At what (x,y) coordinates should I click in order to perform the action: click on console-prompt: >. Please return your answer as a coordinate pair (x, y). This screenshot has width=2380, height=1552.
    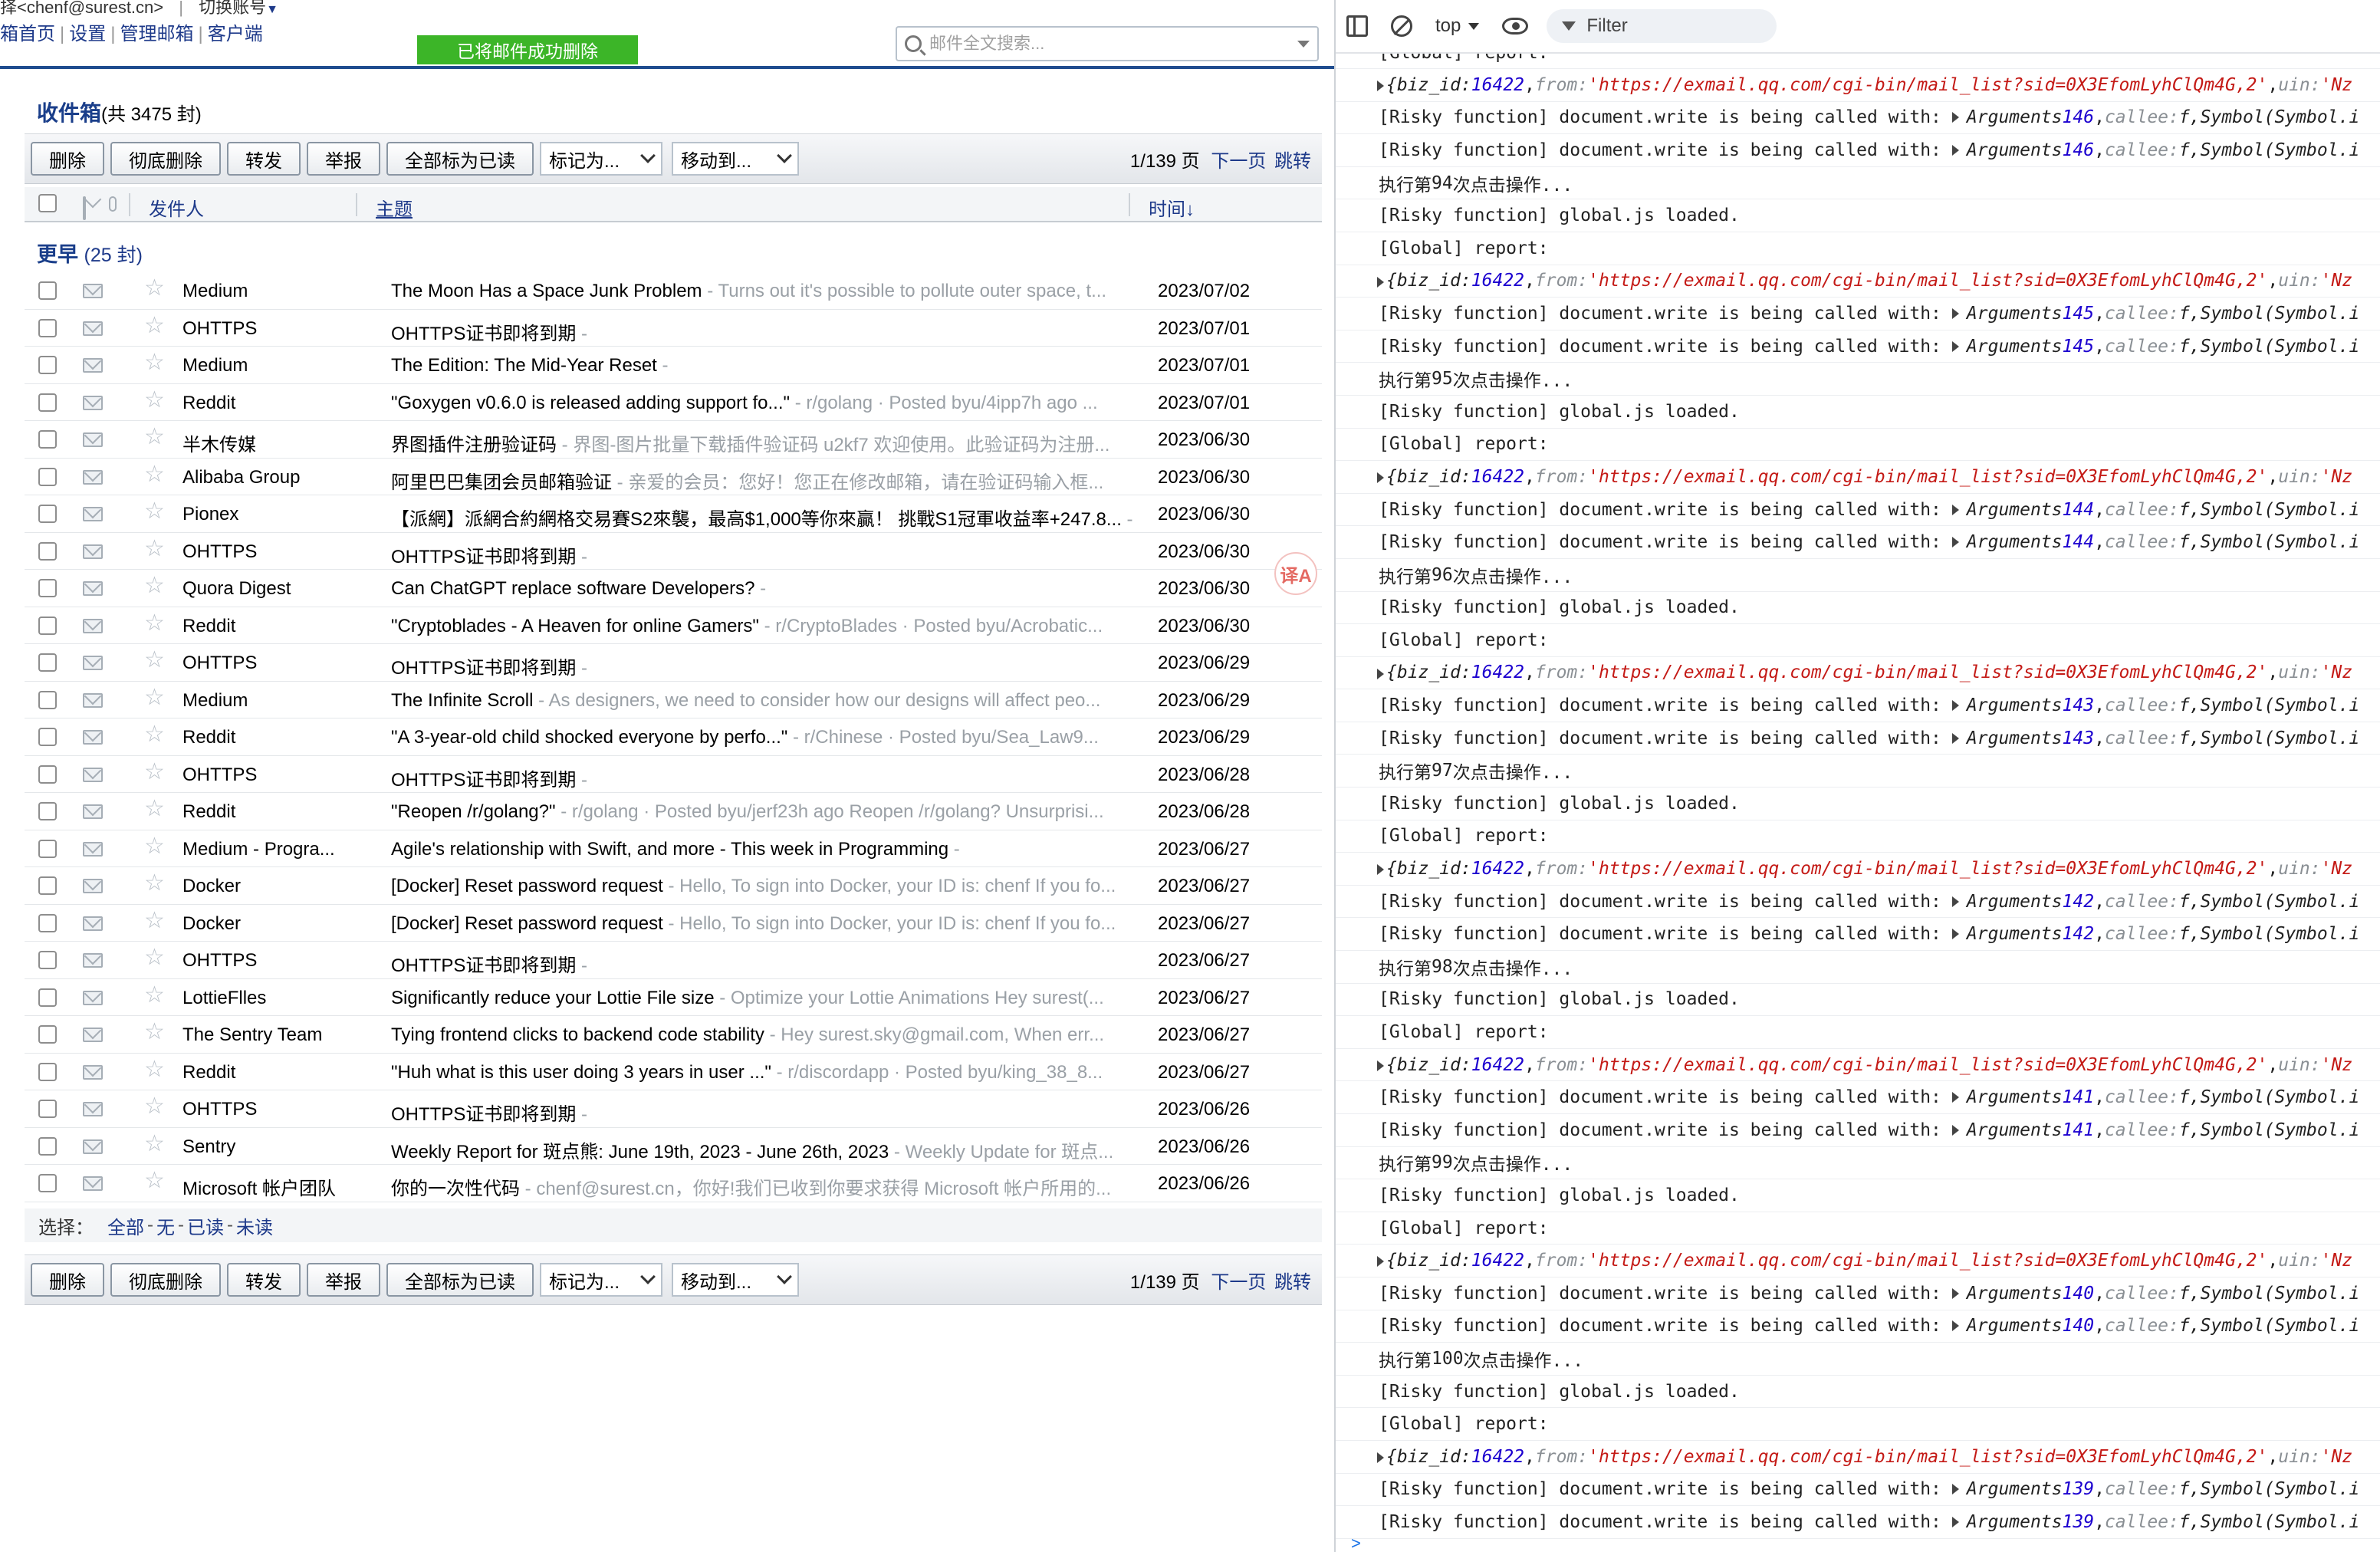
    Looking at the image, I should click on (1356, 1543).